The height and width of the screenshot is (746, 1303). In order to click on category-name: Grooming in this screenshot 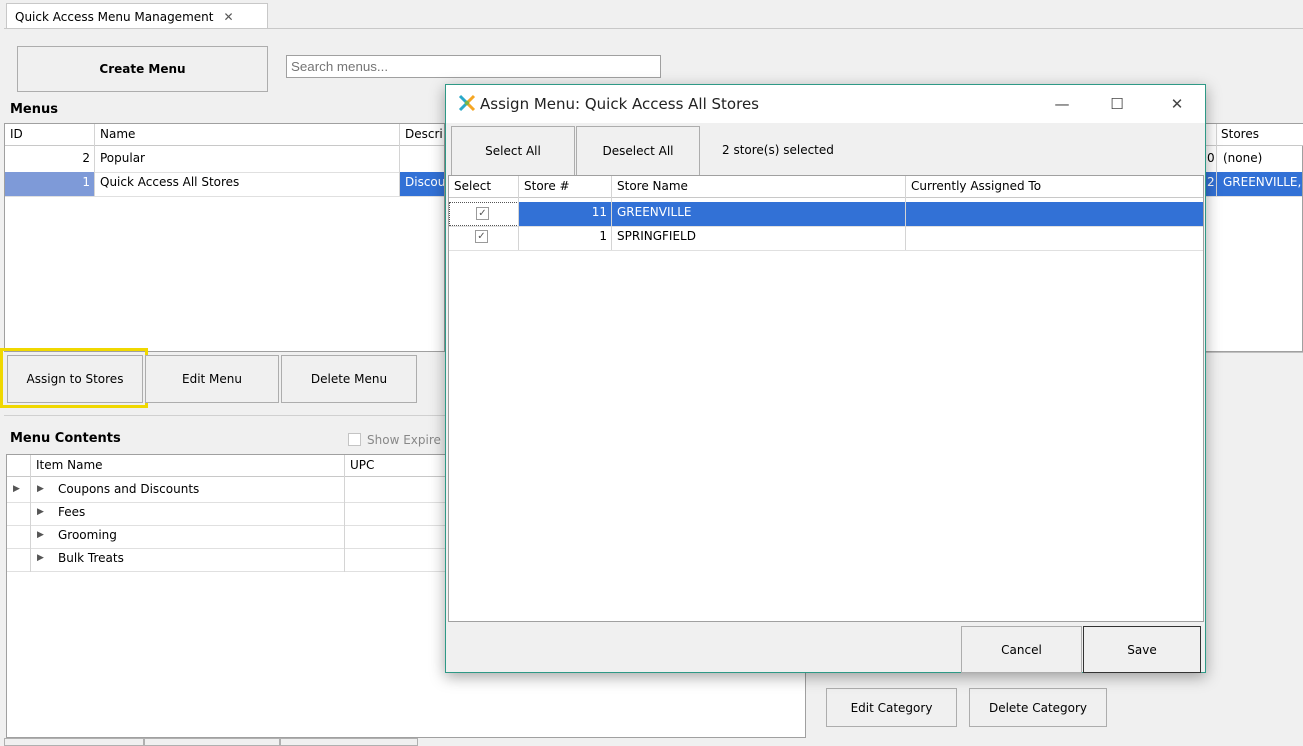, I will do `click(87, 535)`.